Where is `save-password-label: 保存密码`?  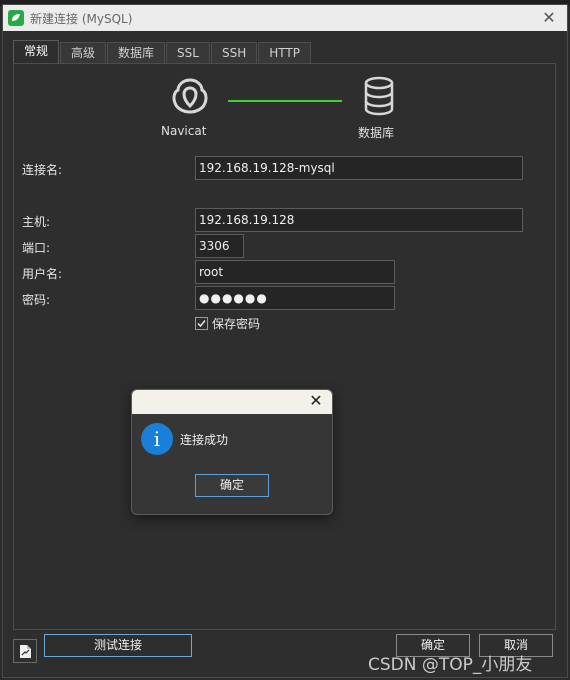
save-password-label: 保存密码 is located at coordinates (236, 324).